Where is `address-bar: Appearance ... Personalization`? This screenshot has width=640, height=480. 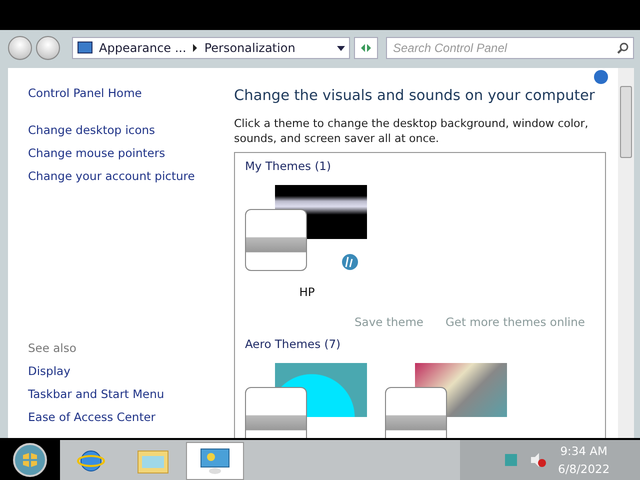 address-bar: Appearance ... Personalization is located at coordinates (211, 48).